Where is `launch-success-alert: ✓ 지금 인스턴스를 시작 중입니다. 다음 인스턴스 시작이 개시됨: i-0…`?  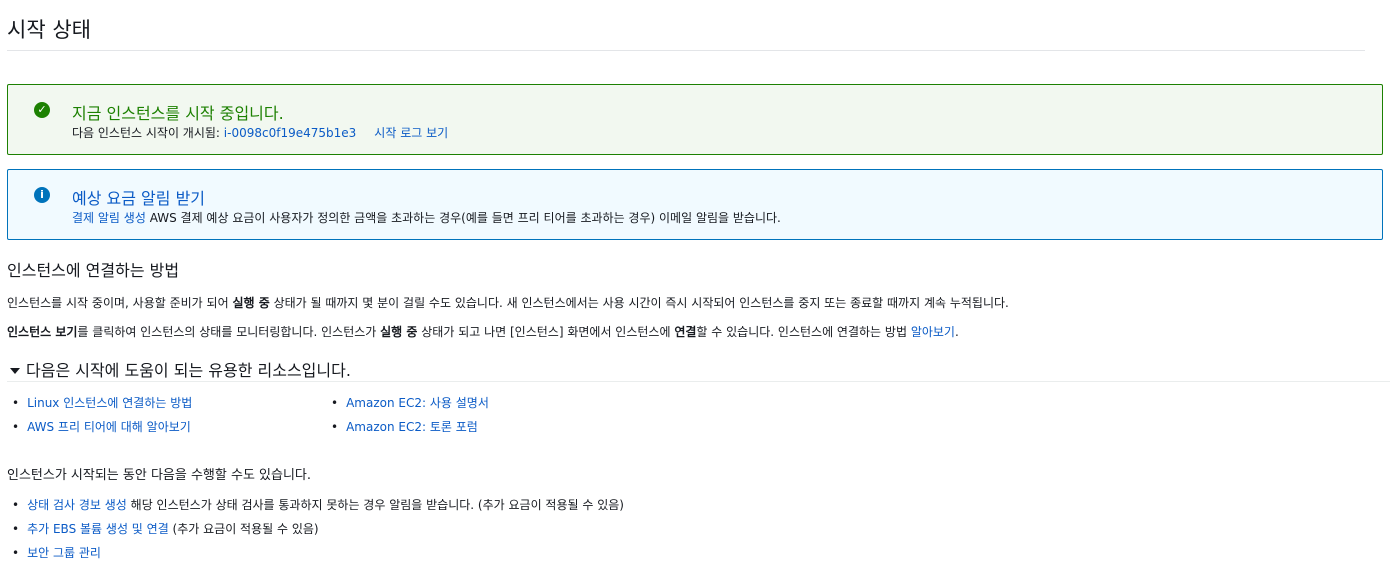 launch-success-alert: ✓ 지금 인스턴스를 시작 중입니다. 다음 인스턴스 시작이 개시됨: i-0… is located at coordinates (695, 119).